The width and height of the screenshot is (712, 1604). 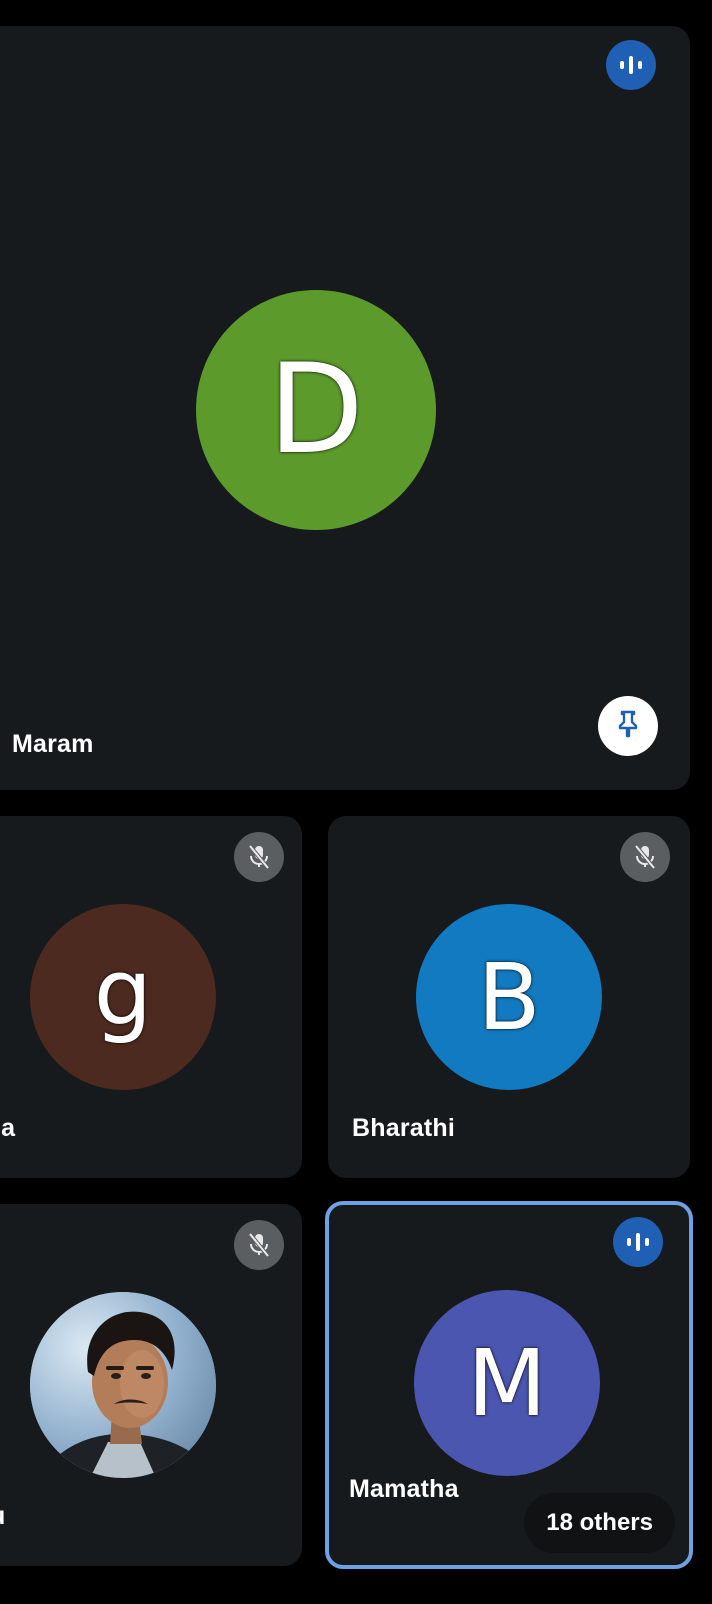 What do you see at coordinates (2, 1516) in the screenshot?
I see `participant-name: u` at bounding box center [2, 1516].